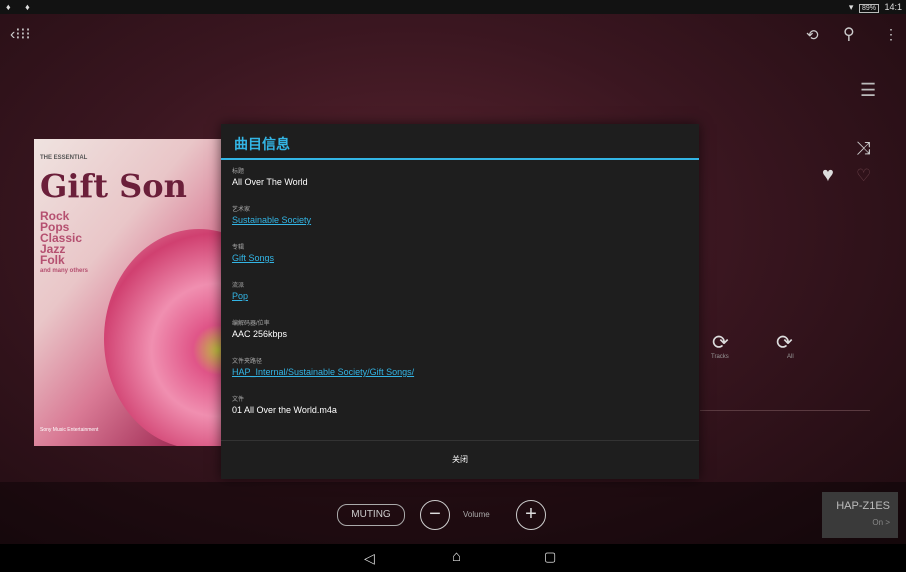 The image size is (906, 572). What do you see at coordinates (863, 176) in the screenshot?
I see `dislike-heart-icon: ♡` at bounding box center [863, 176].